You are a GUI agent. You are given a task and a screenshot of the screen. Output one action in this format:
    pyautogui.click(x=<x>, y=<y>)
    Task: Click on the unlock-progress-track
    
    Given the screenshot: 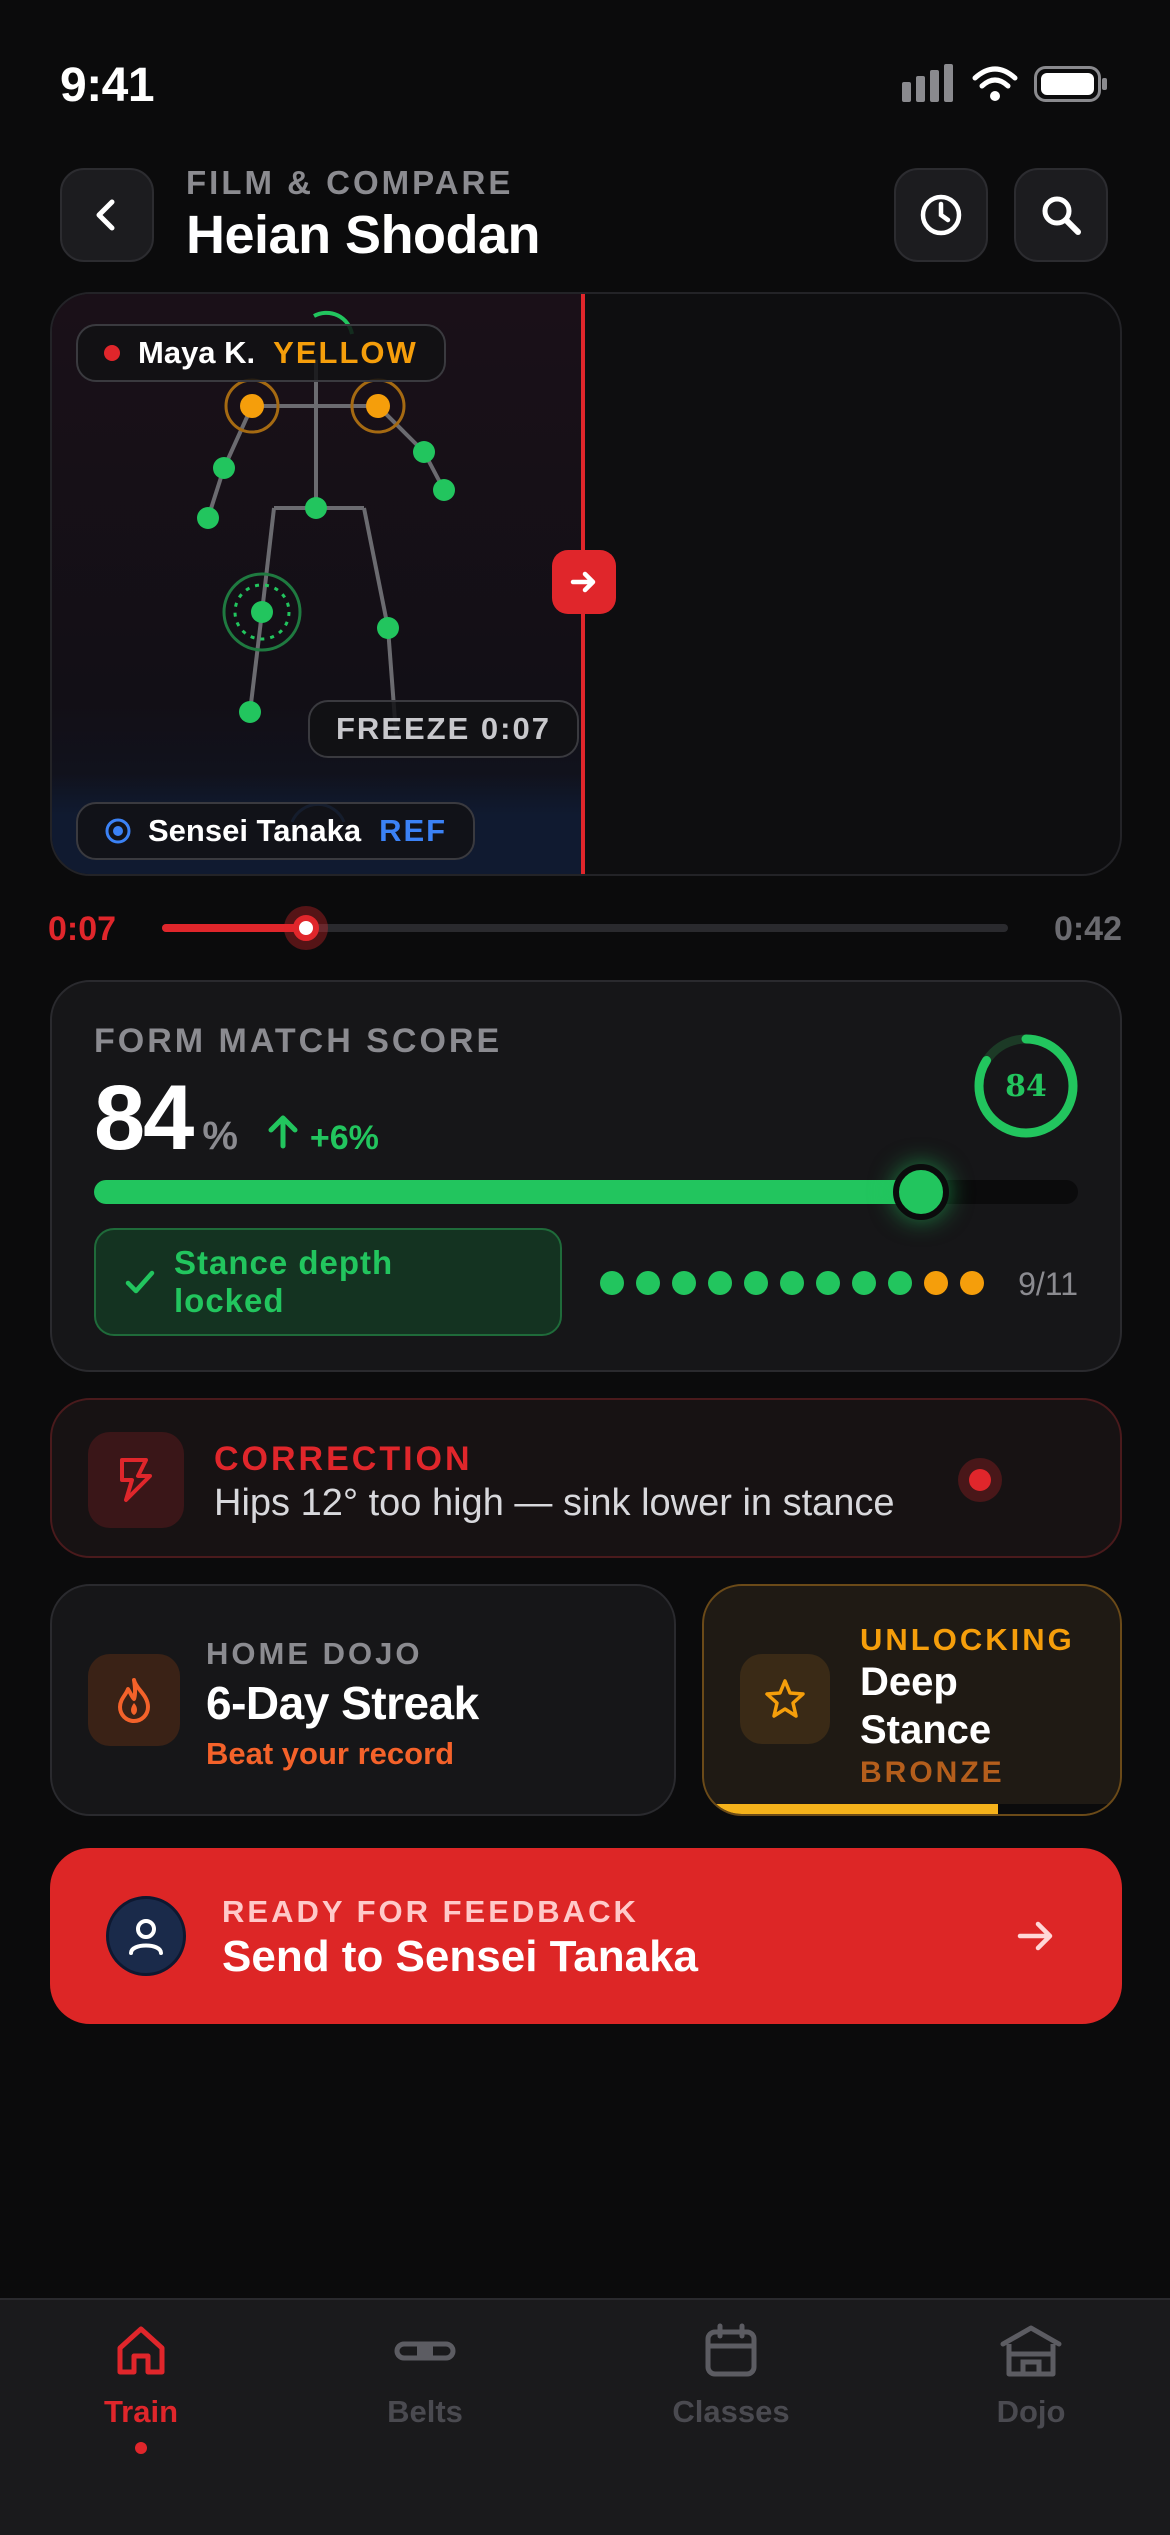 What is the action you would take?
    pyautogui.click(x=912, y=1809)
    